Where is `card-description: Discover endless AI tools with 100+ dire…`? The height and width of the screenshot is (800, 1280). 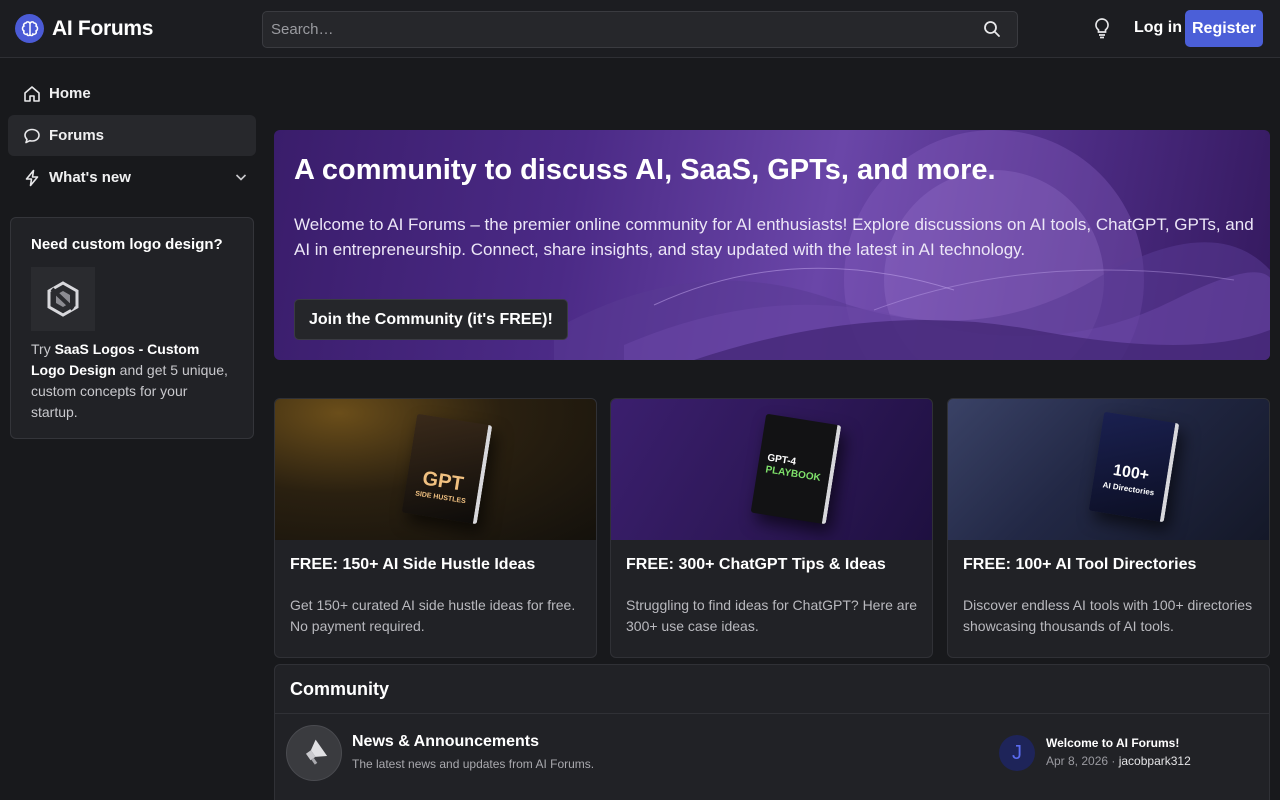 card-description: Discover endless AI tools with 100+ dire… is located at coordinates (1108, 615).